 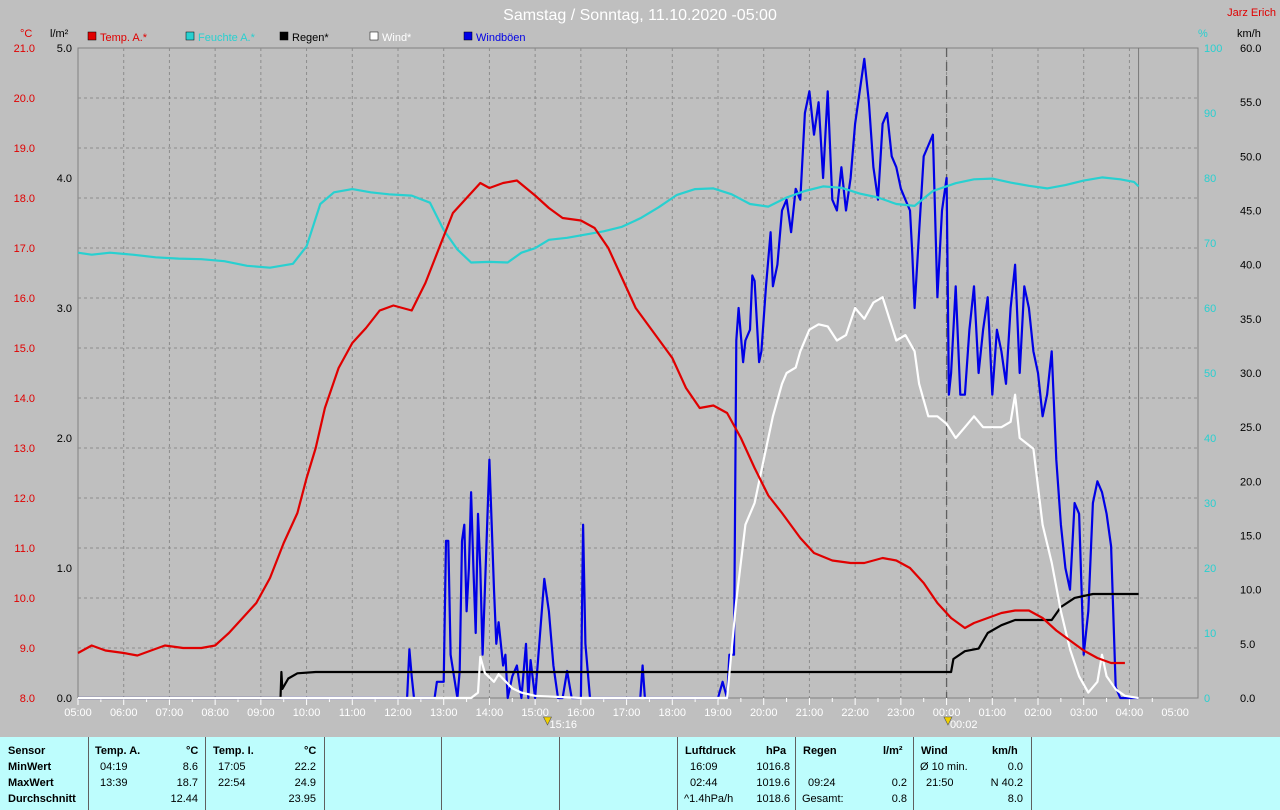 What do you see at coordinates (501, 38) in the screenshot?
I see `legend-label: Windböen` at bounding box center [501, 38].